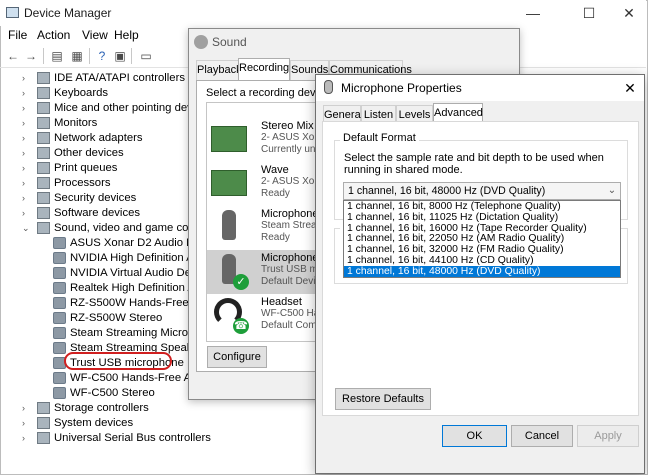 The height and width of the screenshot is (475, 648). I want to click on cancel-button: Cancel, so click(542, 436).